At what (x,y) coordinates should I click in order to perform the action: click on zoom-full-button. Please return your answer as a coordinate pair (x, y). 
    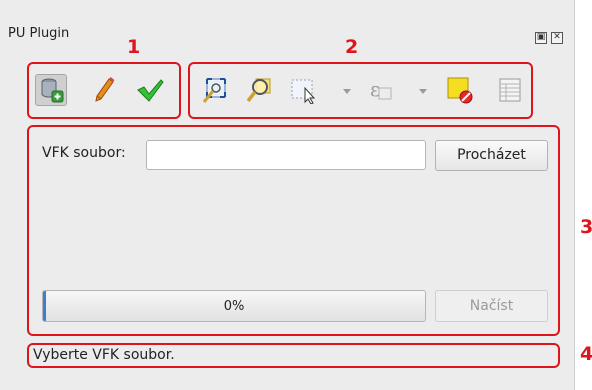
    Looking at the image, I should click on (215, 90).